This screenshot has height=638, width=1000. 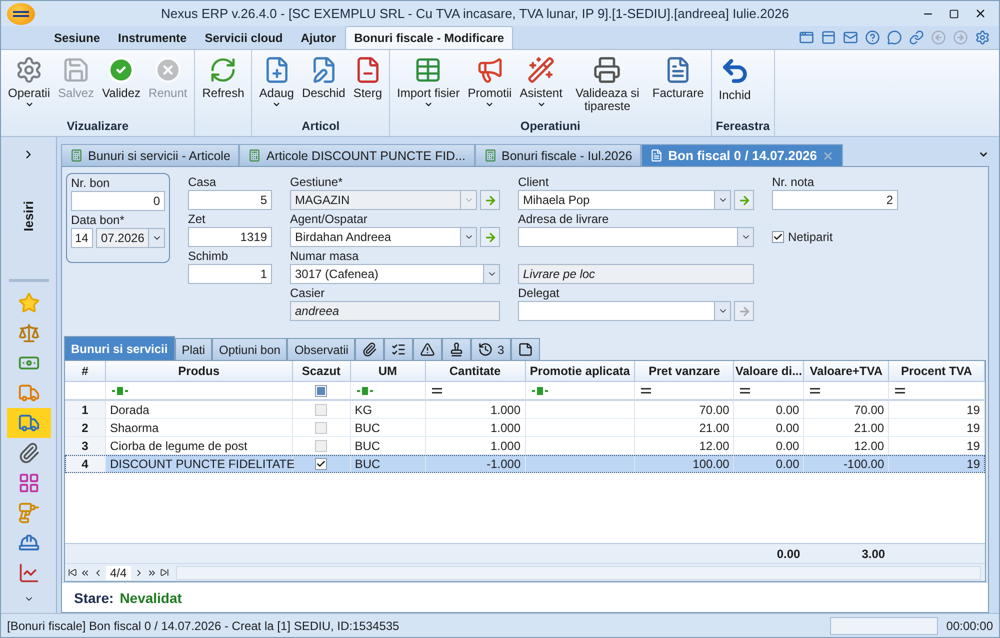 What do you see at coordinates (77, 37) in the screenshot?
I see `menu-tab: Sesiune` at bounding box center [77, 37].